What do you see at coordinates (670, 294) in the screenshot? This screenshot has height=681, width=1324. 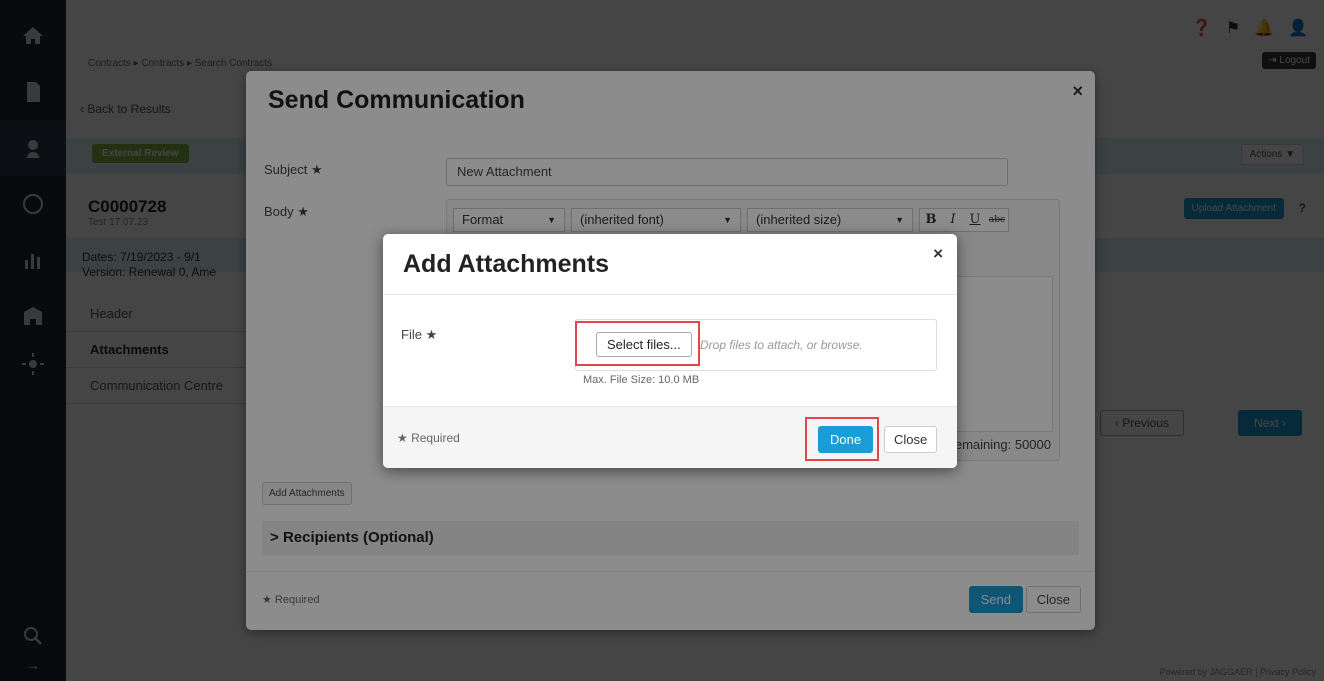 I see `divider` at bounding box center [670, 294].